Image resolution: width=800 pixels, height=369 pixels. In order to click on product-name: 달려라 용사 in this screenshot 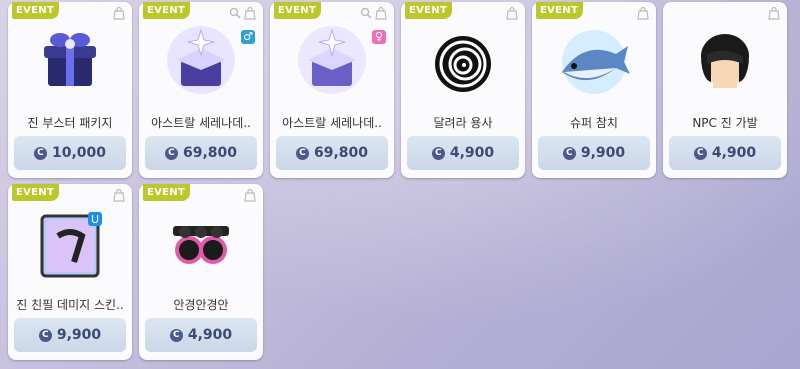, I will do `click(463, 123)`.